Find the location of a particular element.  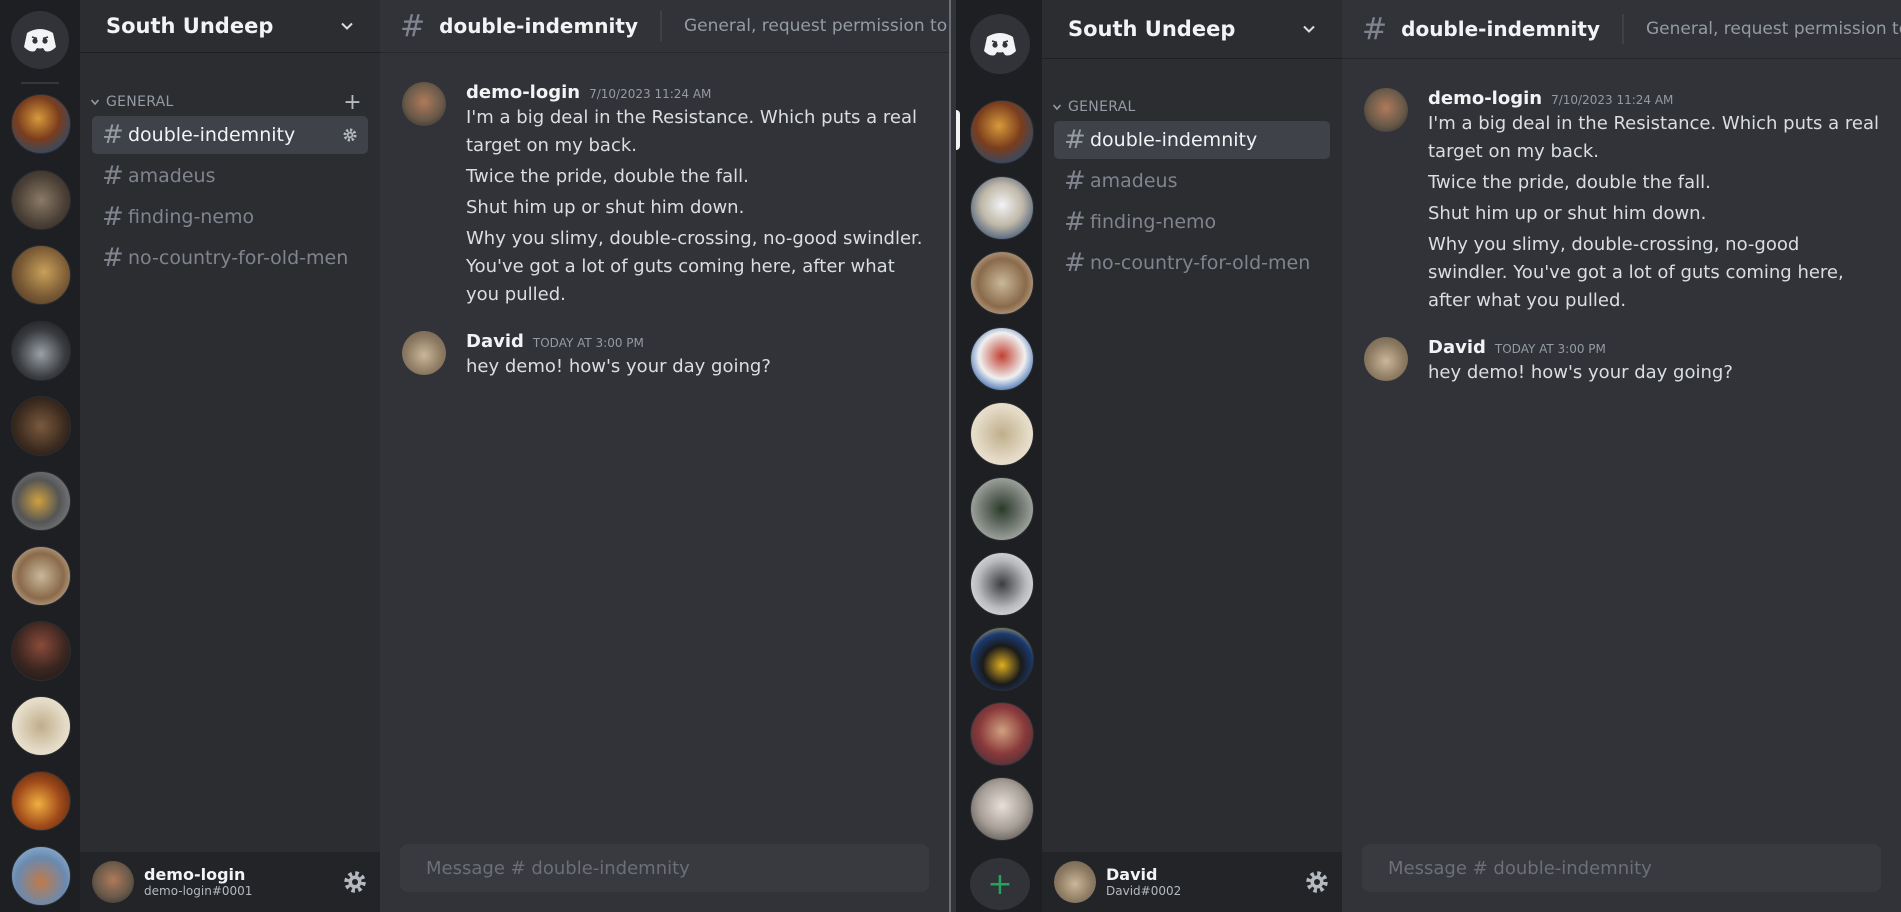

selected-server-indicator is located at coordinates (958, 130).